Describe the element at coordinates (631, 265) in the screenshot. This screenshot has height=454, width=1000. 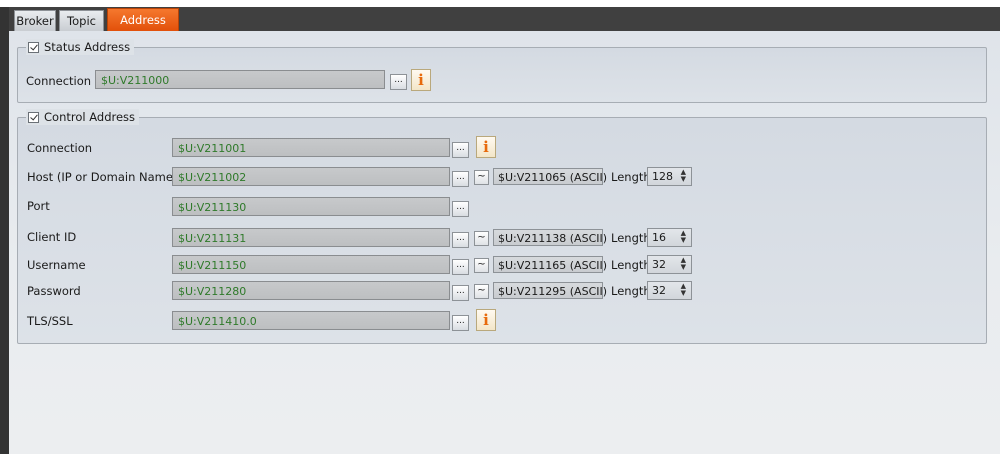
I see `username-length-label: Length` at that location.